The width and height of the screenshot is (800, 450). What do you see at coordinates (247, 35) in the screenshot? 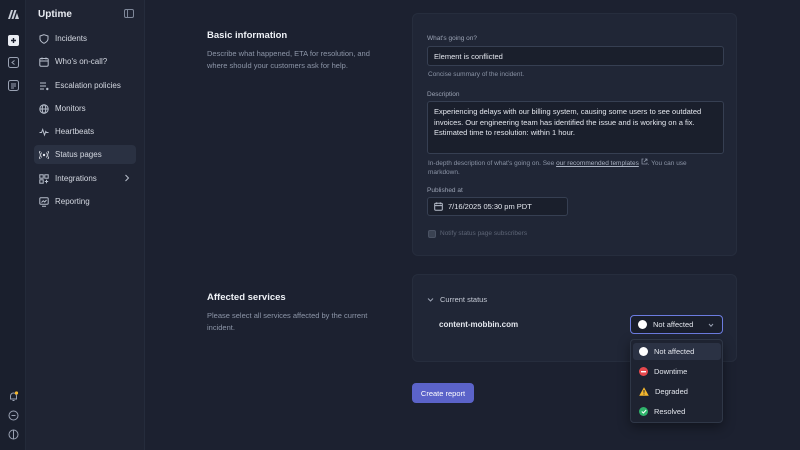
I see `basic-info-heading: Basic information` at bounding box center [247, 35].